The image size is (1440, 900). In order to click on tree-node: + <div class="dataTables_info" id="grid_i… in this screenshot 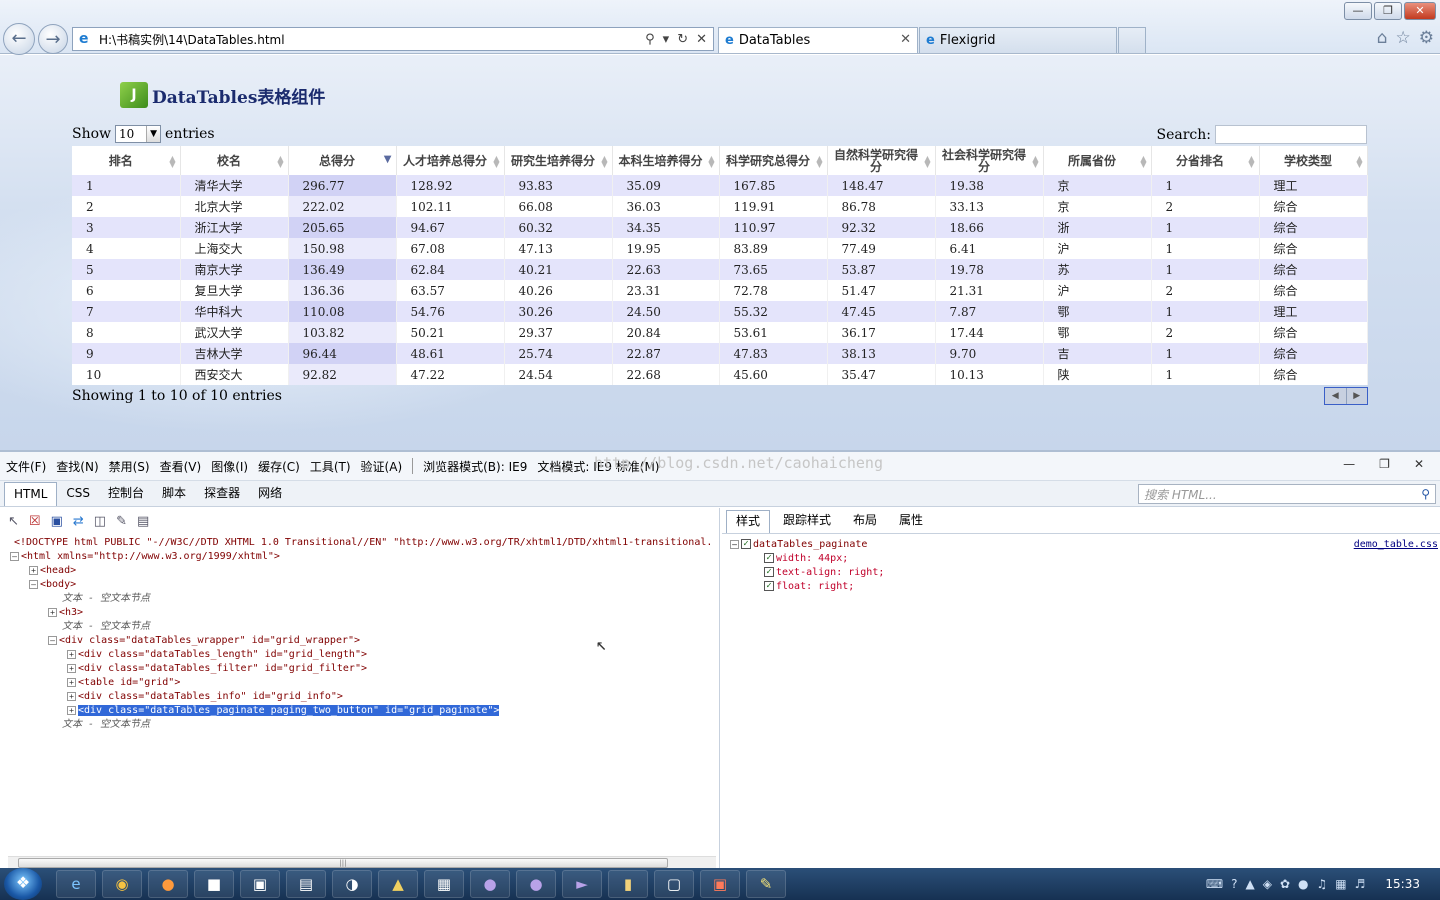, I will do `click(205, 697)`.